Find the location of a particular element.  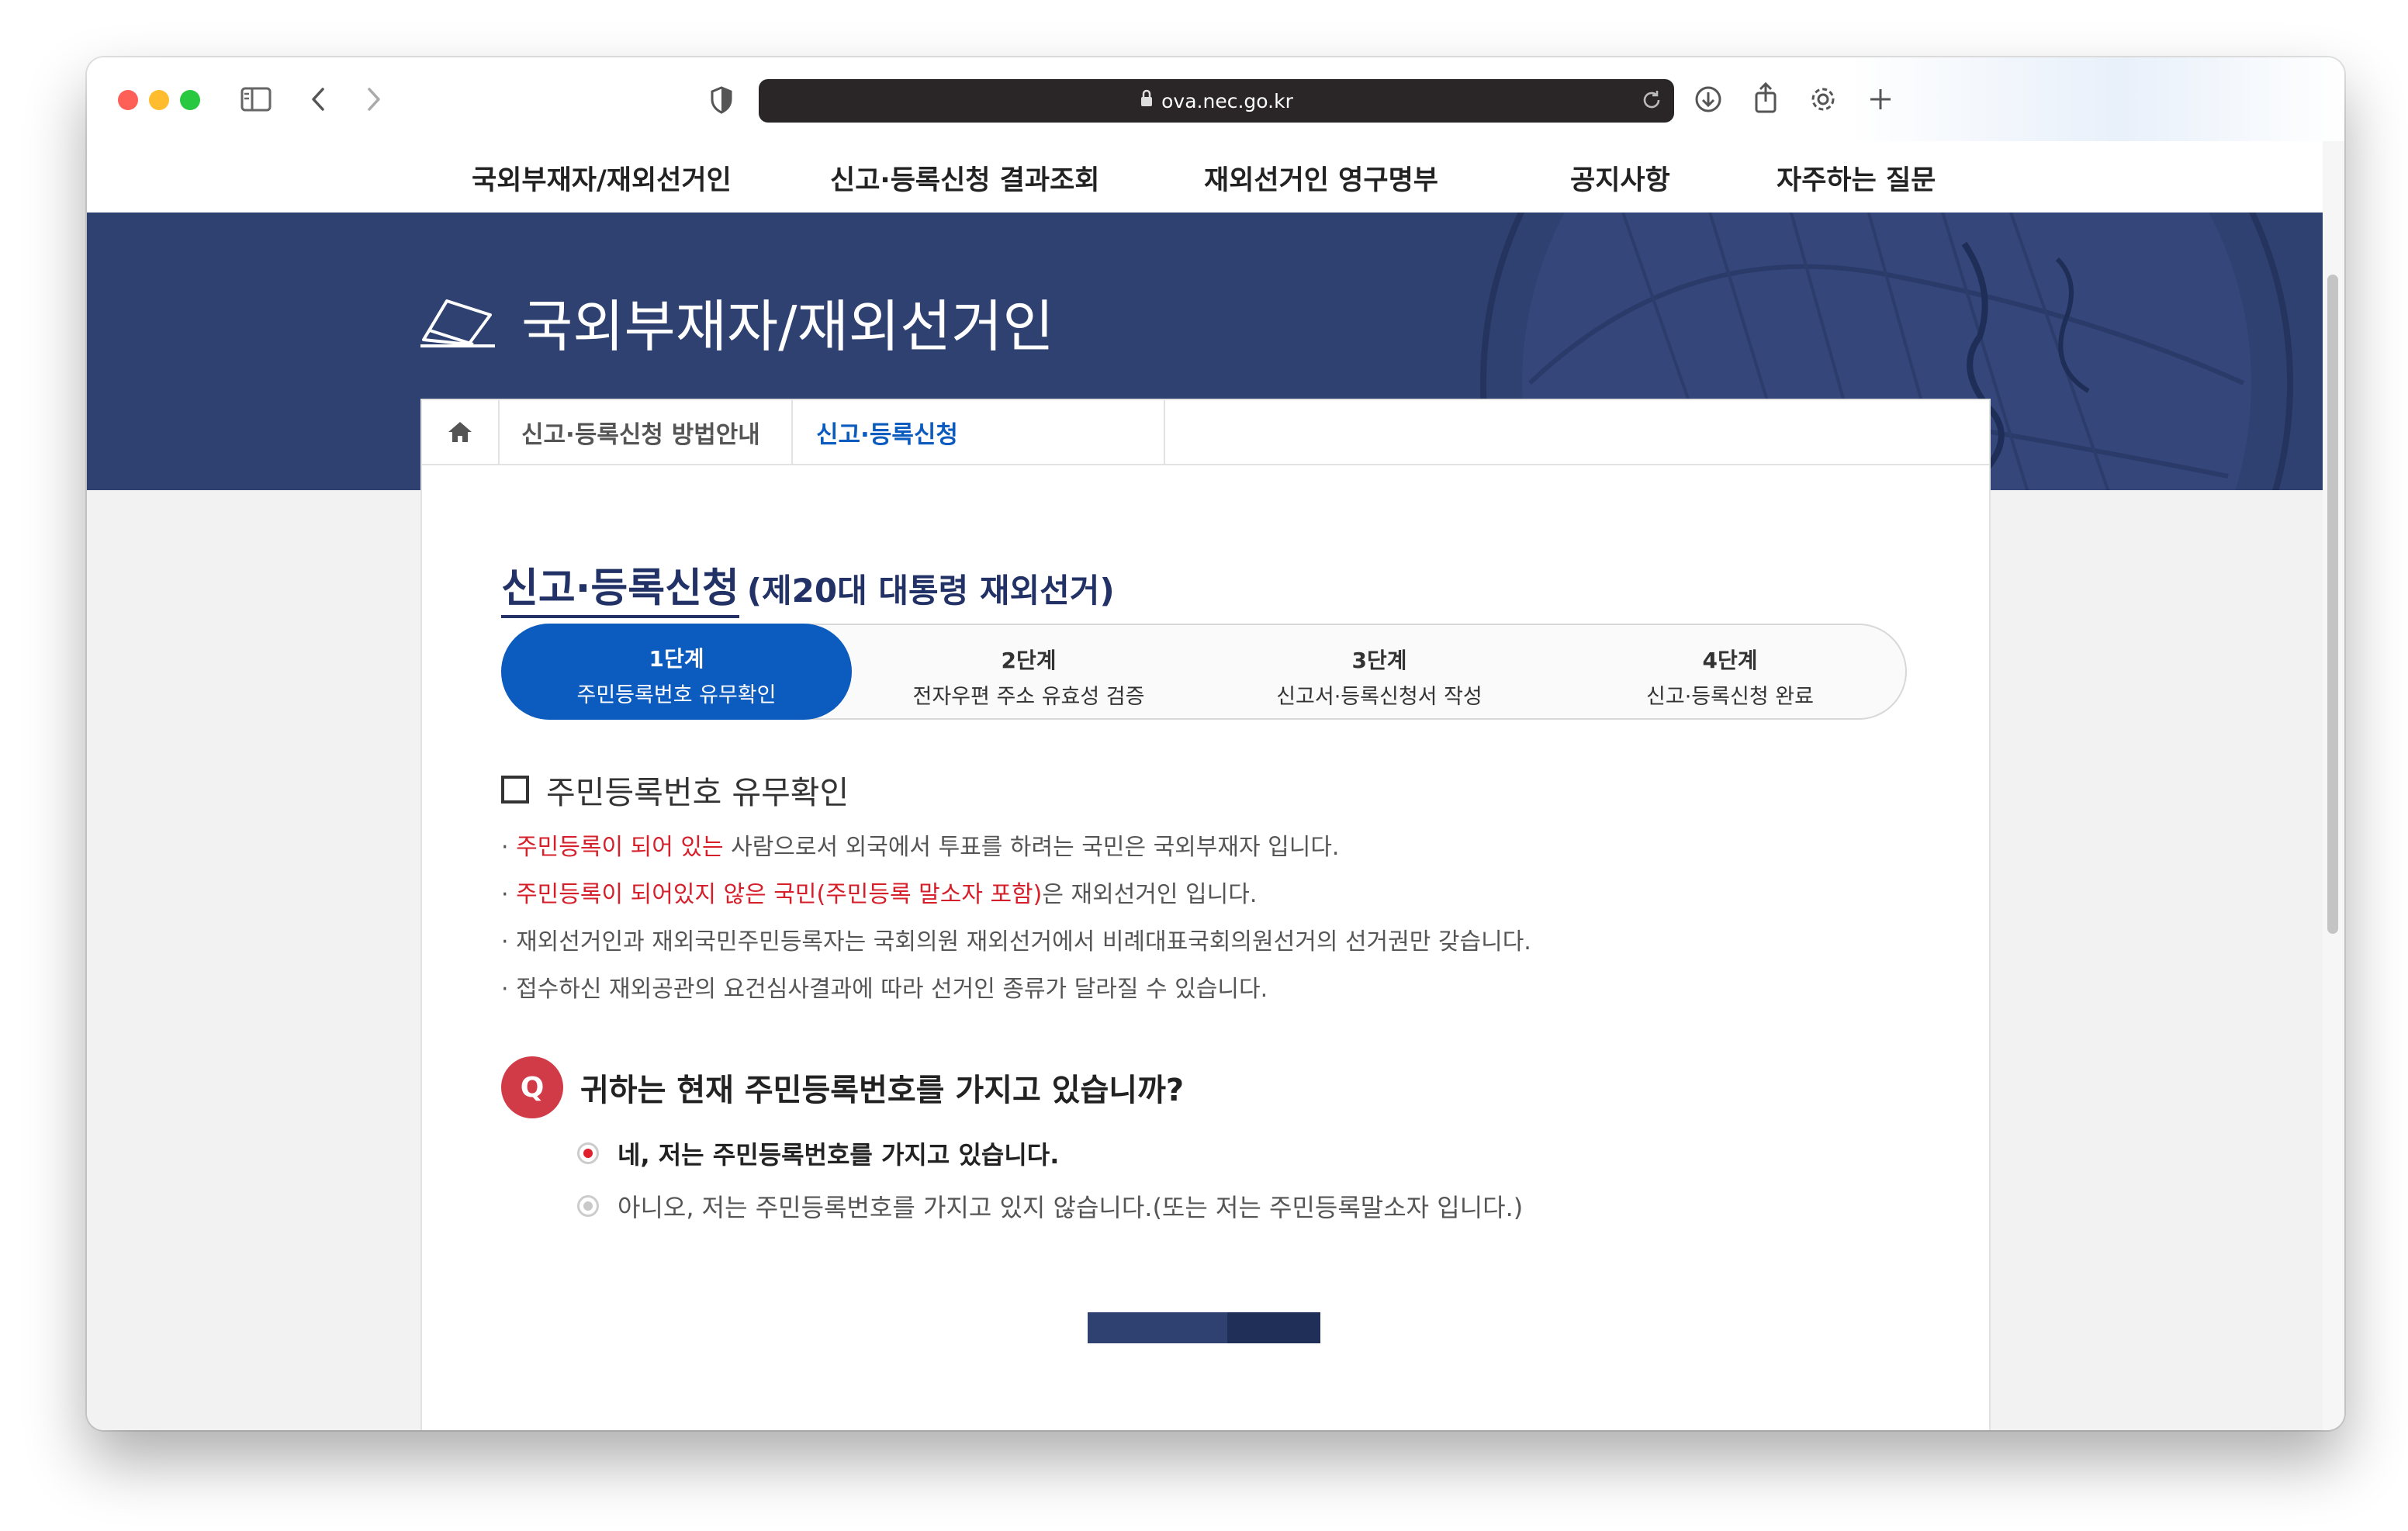

browser-toolbar: ova.nec.go.kr is located at coordinates (1215, 99).